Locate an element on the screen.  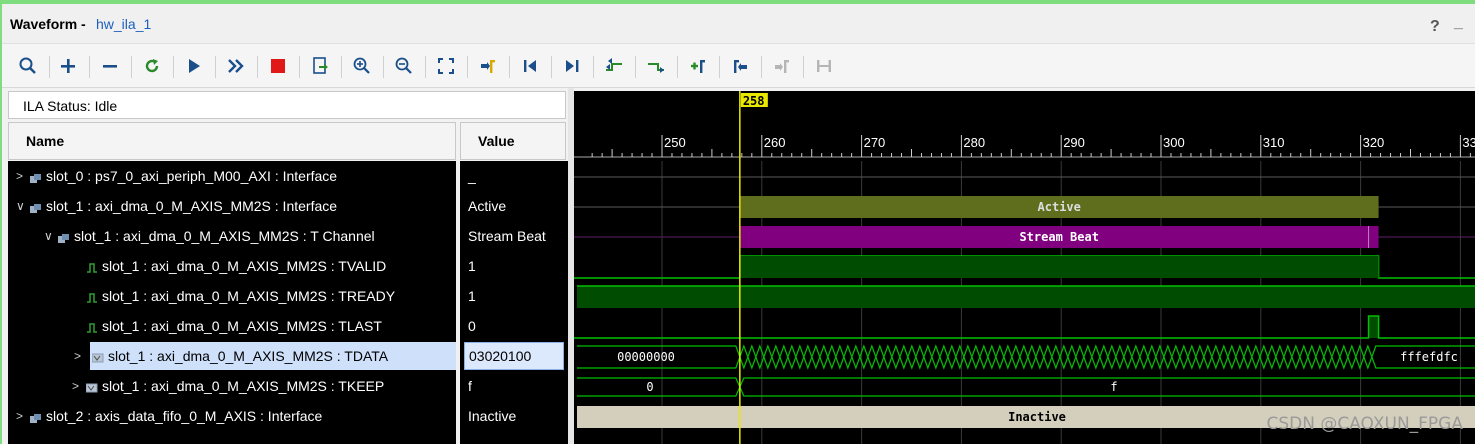
zoom-in-button is located at coordinates (362, 66).